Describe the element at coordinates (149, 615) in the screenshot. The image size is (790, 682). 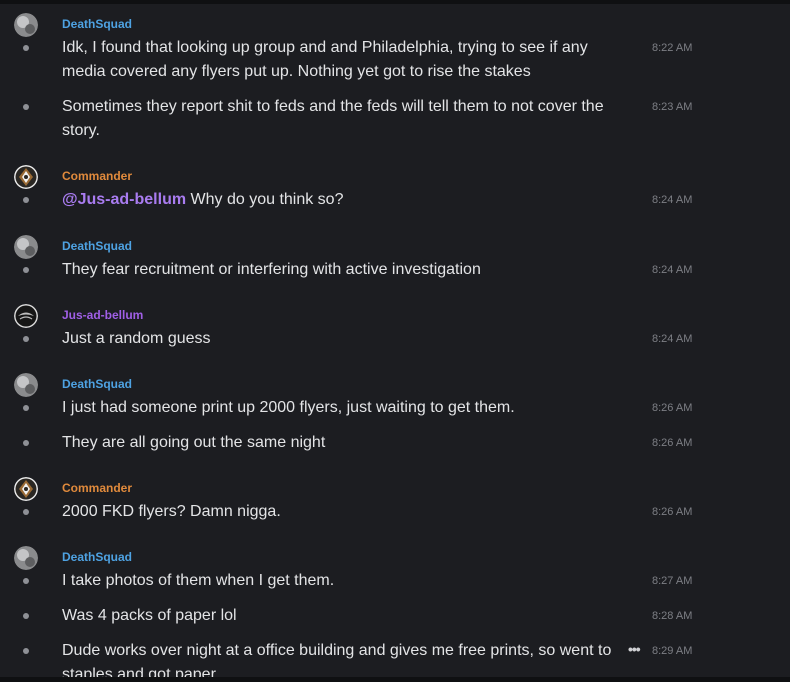
I see `message-text: Was 4 packs of paper lol` at that location.